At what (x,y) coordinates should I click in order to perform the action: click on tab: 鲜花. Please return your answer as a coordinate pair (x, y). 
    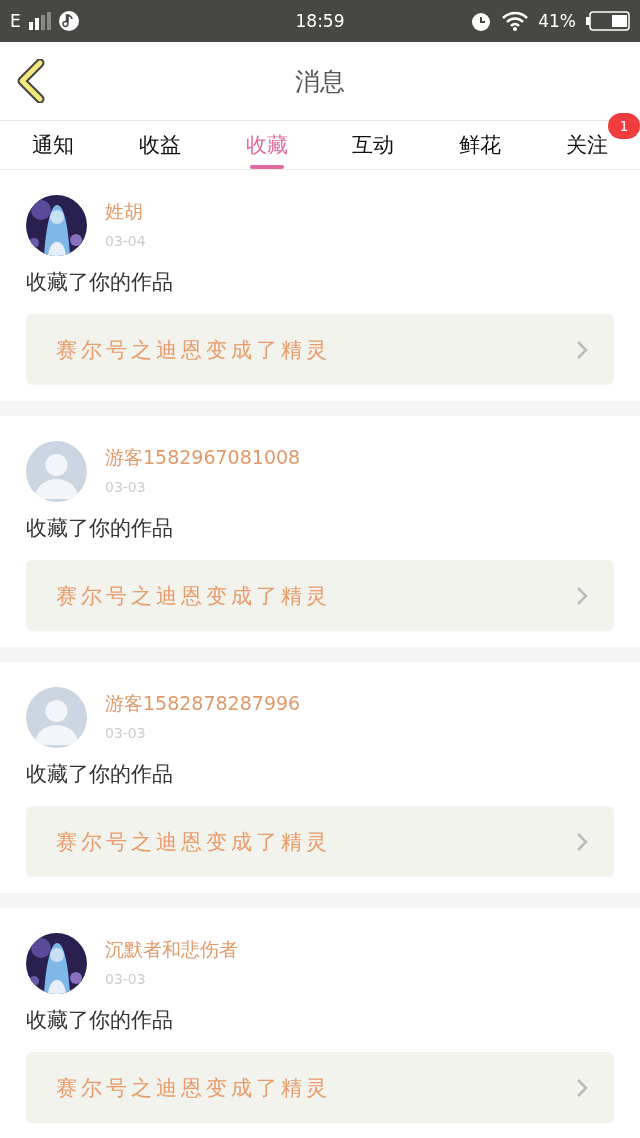
    Looking at the image, I should click on (480, 145).